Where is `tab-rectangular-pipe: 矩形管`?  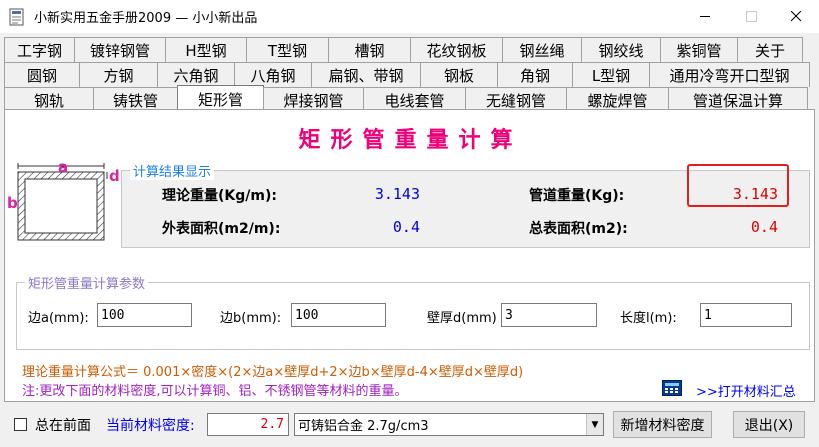
tab-rectangular-pipe: 矩形管 is located at coordinates (220, 98).